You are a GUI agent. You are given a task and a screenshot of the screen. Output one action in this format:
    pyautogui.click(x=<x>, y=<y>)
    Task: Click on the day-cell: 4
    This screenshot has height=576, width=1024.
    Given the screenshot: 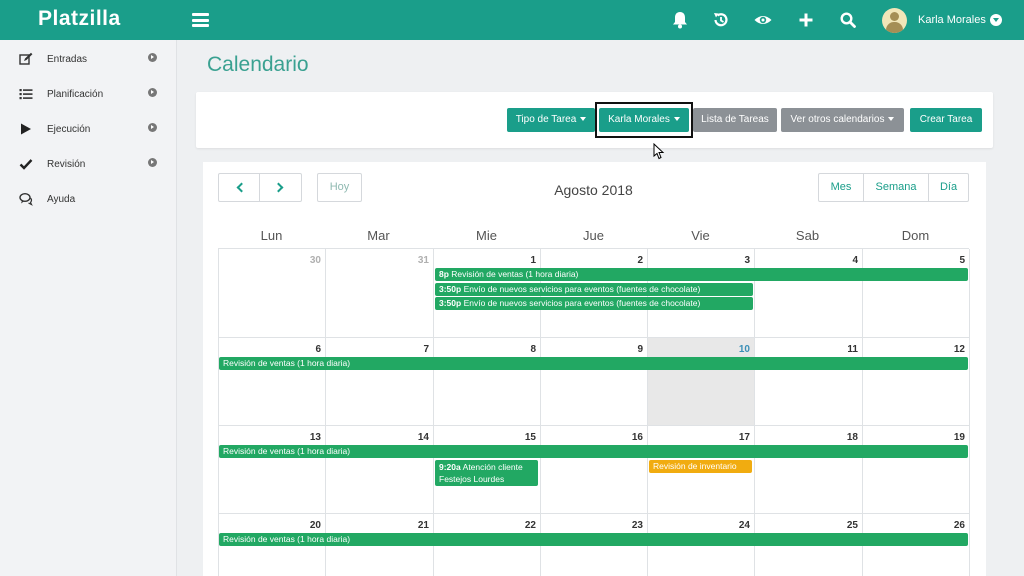 What is the action you would take?
    pyautogui.click(x=809, y=293)
    